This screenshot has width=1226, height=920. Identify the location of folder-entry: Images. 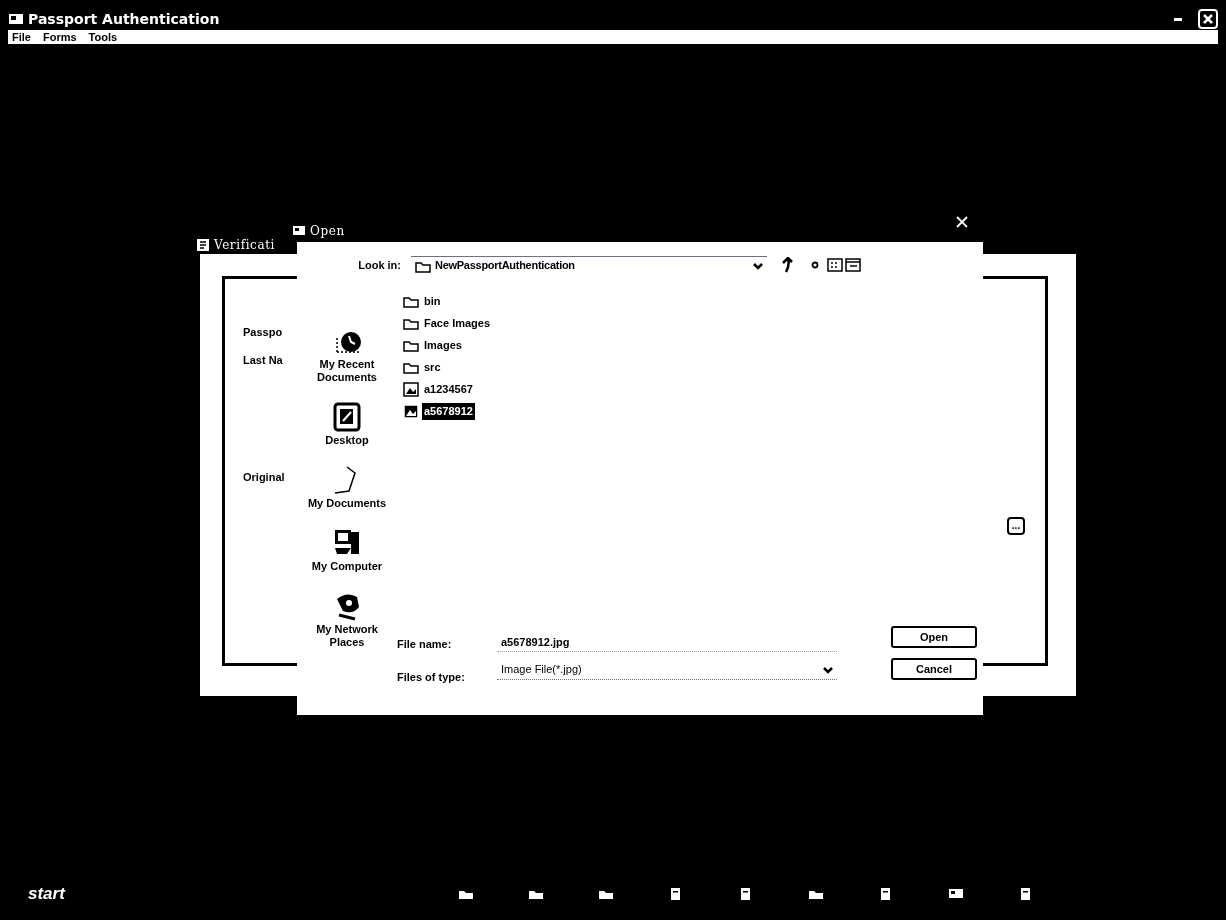
(443, 345).